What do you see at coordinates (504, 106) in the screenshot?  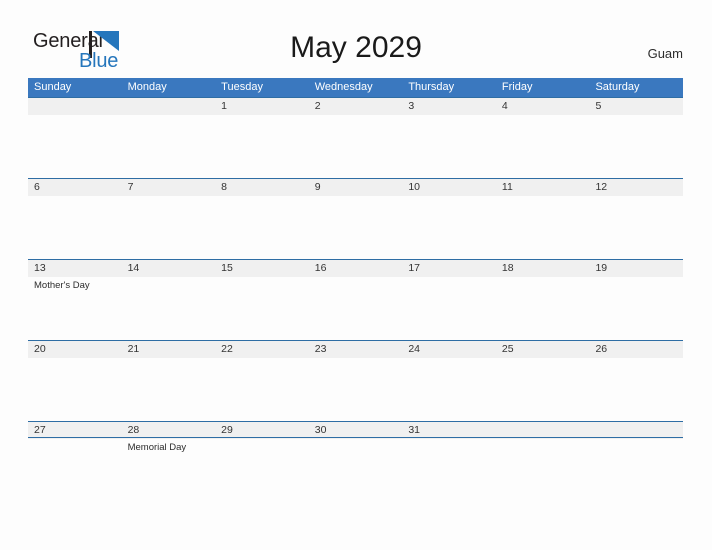 I see `day-number: 4` at bounding box center [504, 106].